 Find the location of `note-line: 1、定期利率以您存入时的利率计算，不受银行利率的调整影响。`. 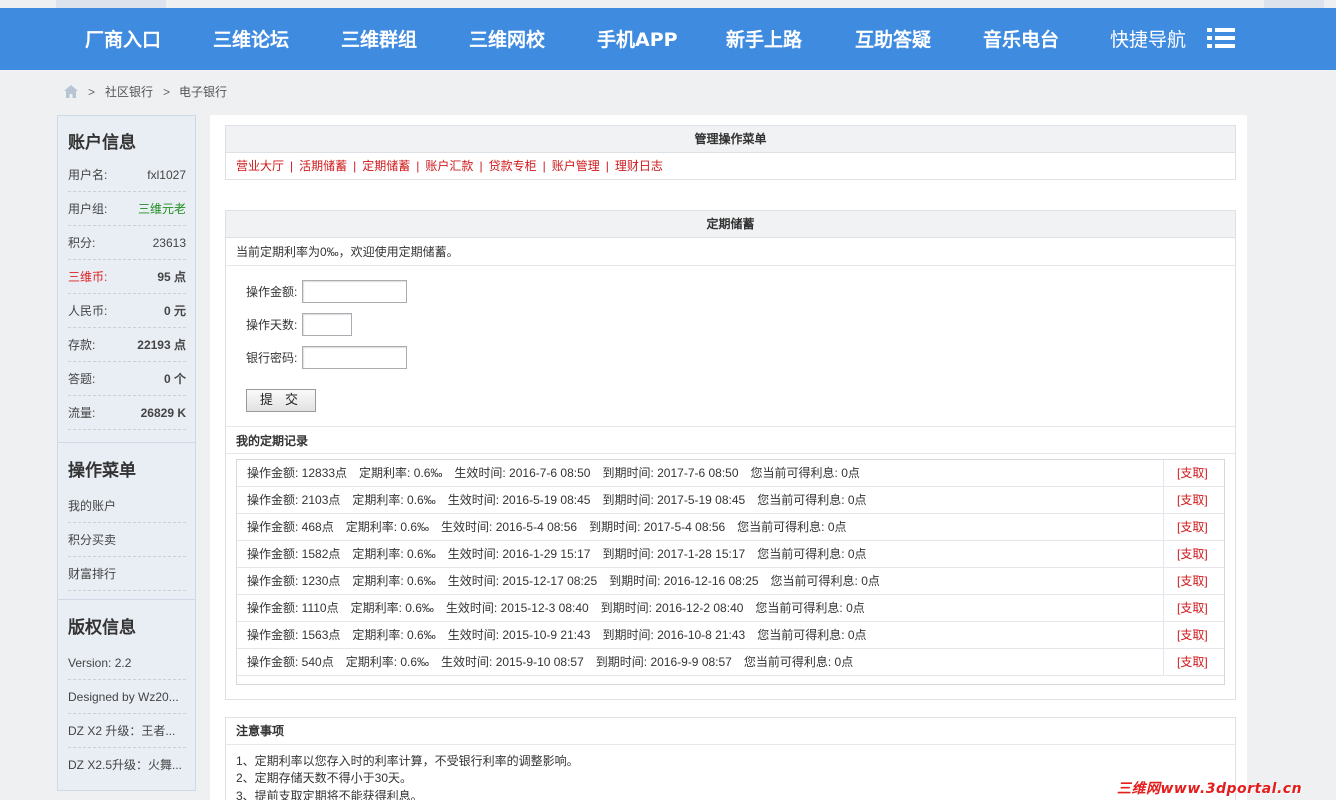

note-line: 1、定期利率以您存入时的利率计算，不受银行利率的调整影响。 is located at coordinates (407, 761).